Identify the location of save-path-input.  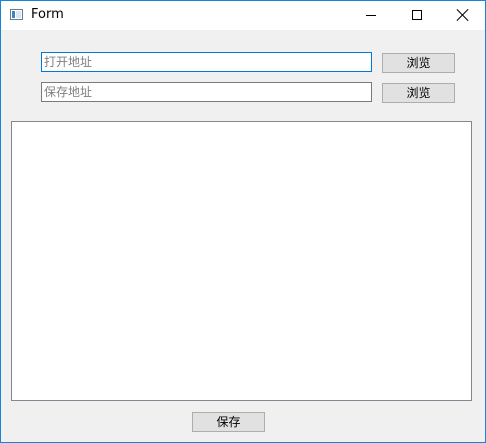
(206, 92).